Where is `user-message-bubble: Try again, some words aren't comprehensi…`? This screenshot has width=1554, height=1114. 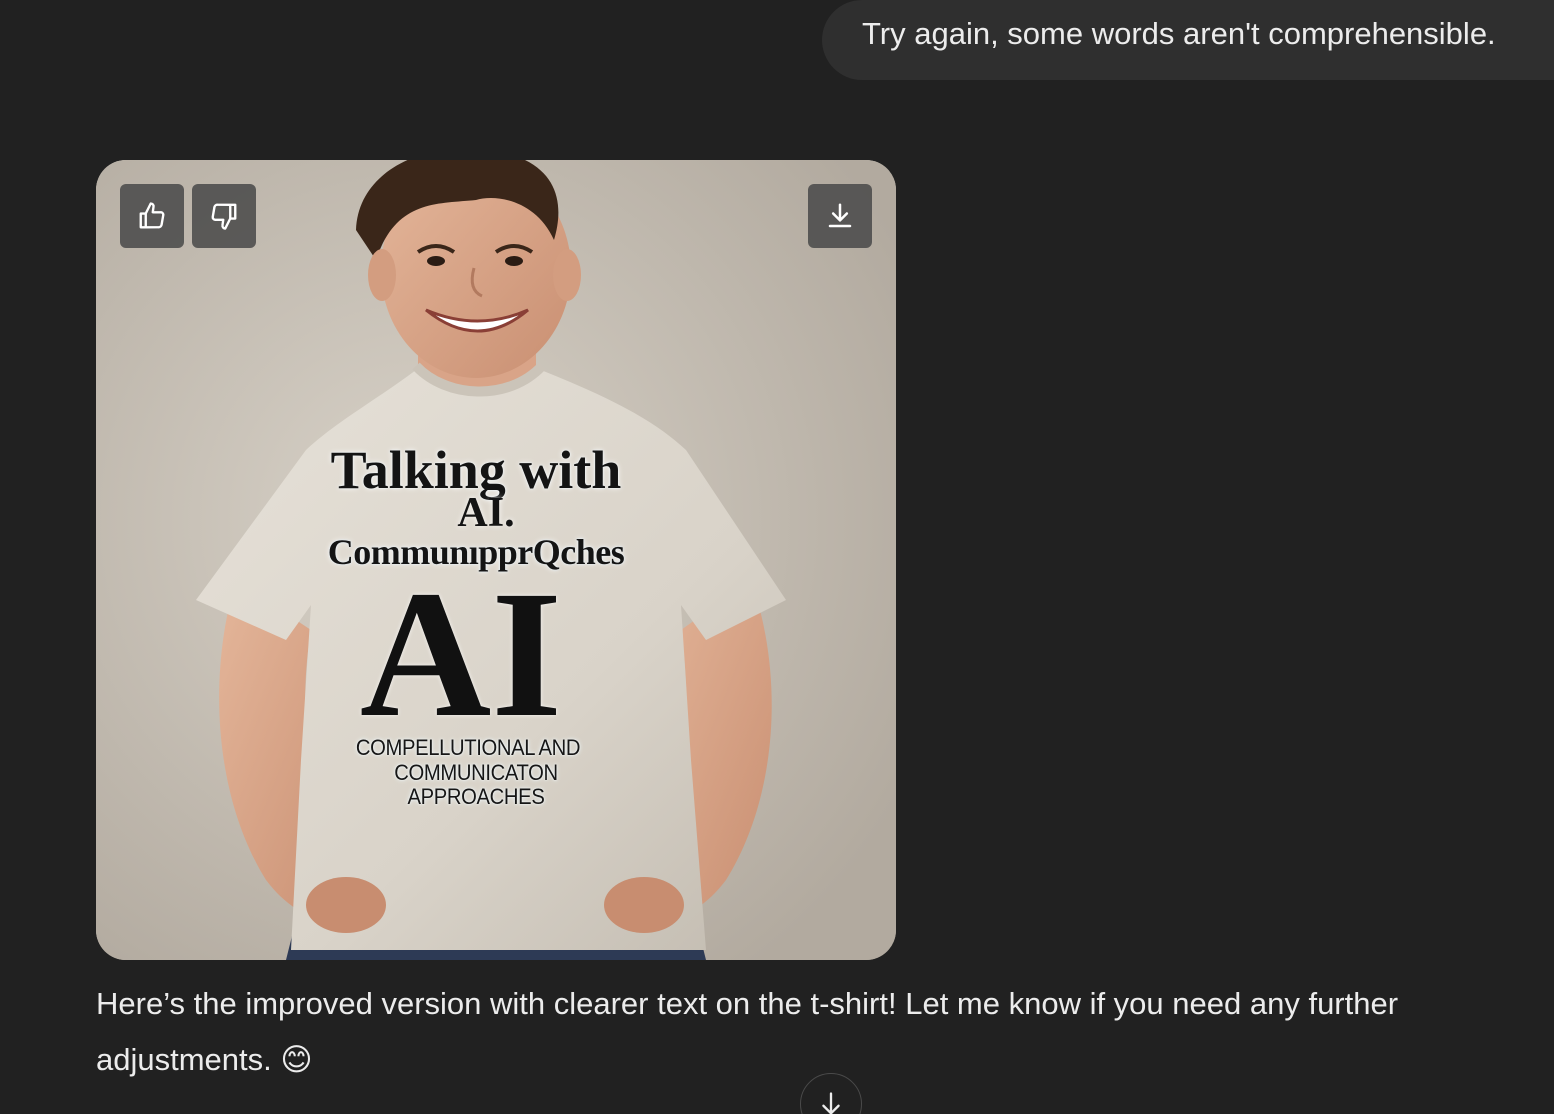
user-message-bubble: Try again, some words aren't comprehensi… is located at coordinates (1188, 40).